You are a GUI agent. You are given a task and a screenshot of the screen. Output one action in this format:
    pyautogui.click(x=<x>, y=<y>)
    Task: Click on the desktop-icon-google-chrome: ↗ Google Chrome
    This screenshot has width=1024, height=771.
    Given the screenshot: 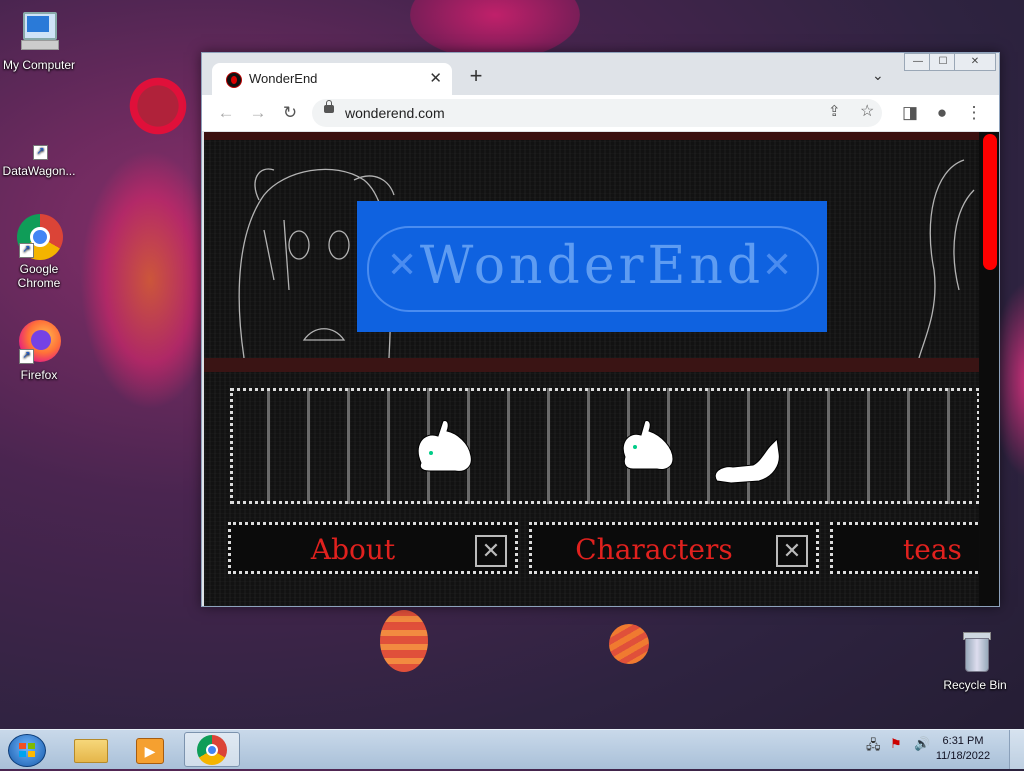 What is the action you would take?
    pyautogui.click(x=39, y=252)
    